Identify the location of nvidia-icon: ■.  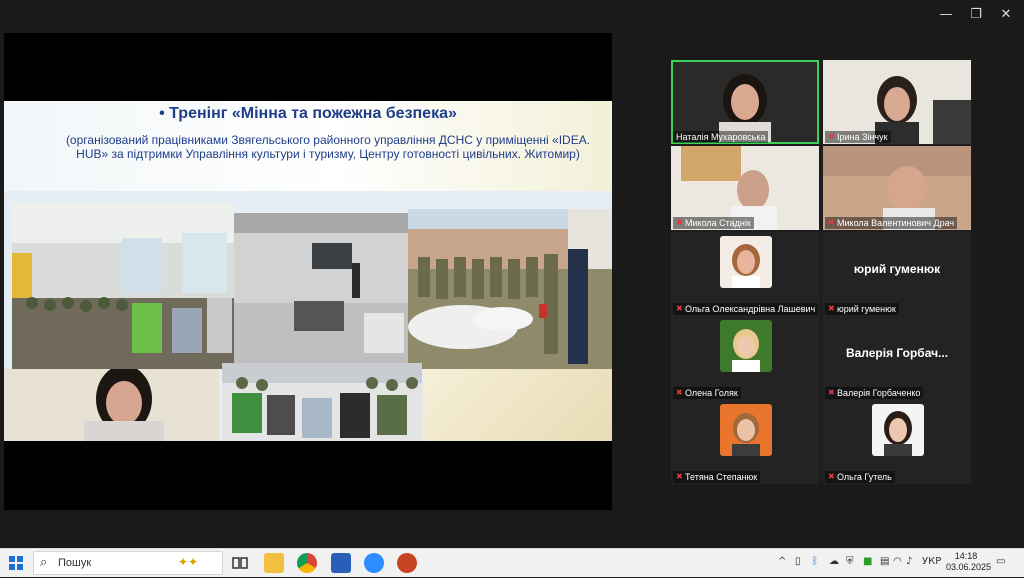
(867, 561).